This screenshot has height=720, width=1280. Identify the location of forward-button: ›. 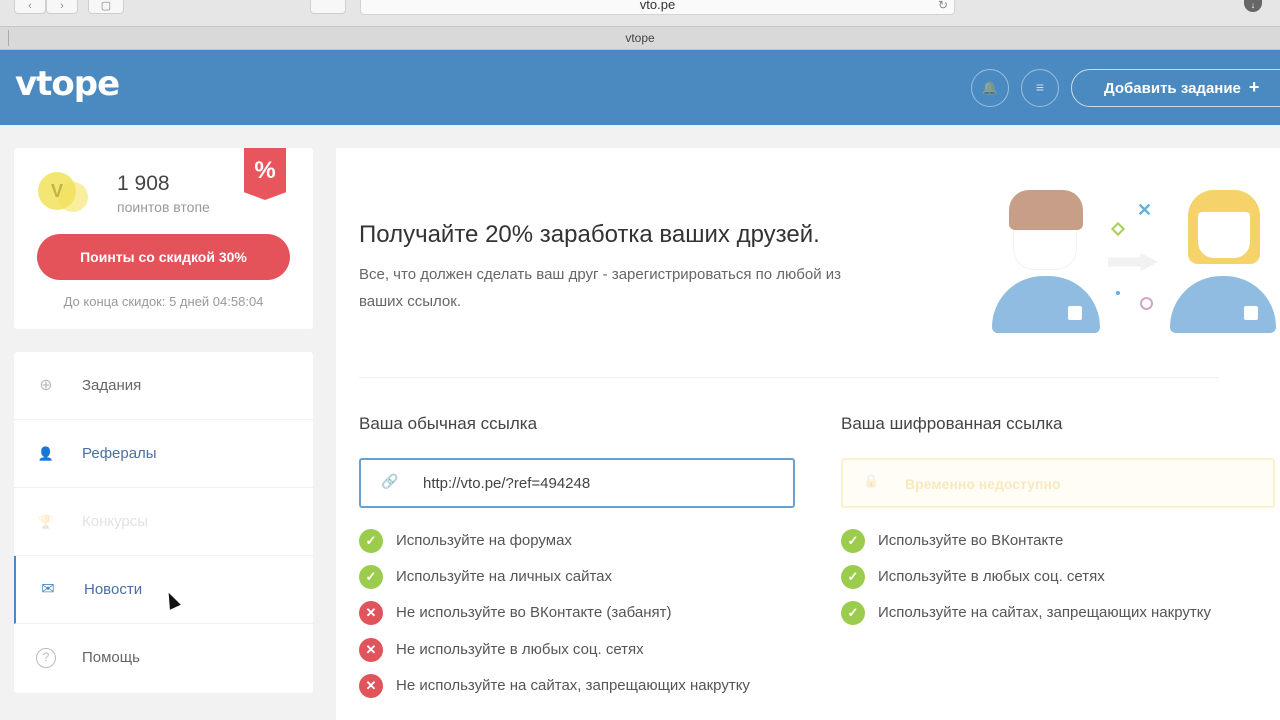
(62, 7).